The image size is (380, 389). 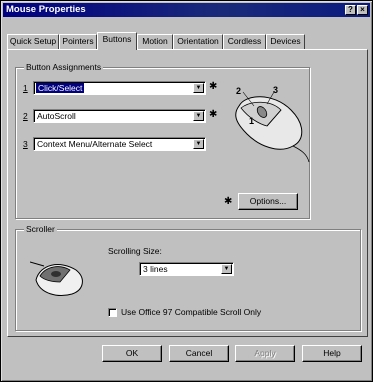 What do you see at coordinates (46, 9) in the screenshot?
I see `window-title: Mouse Properties` at bounding box center [46, 9].